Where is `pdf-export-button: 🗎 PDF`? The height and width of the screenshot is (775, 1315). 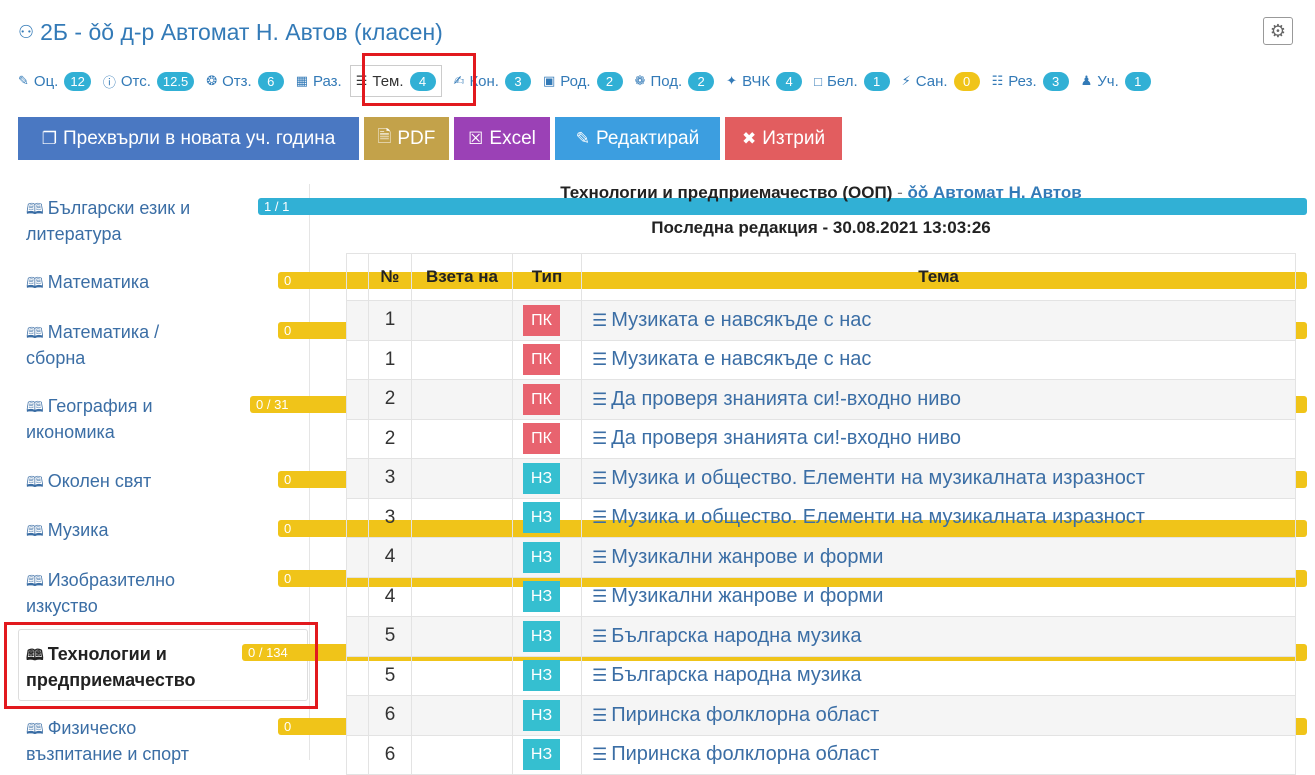
pdf-export-button: 🗎 PDF is located at coordinates (406, 138).